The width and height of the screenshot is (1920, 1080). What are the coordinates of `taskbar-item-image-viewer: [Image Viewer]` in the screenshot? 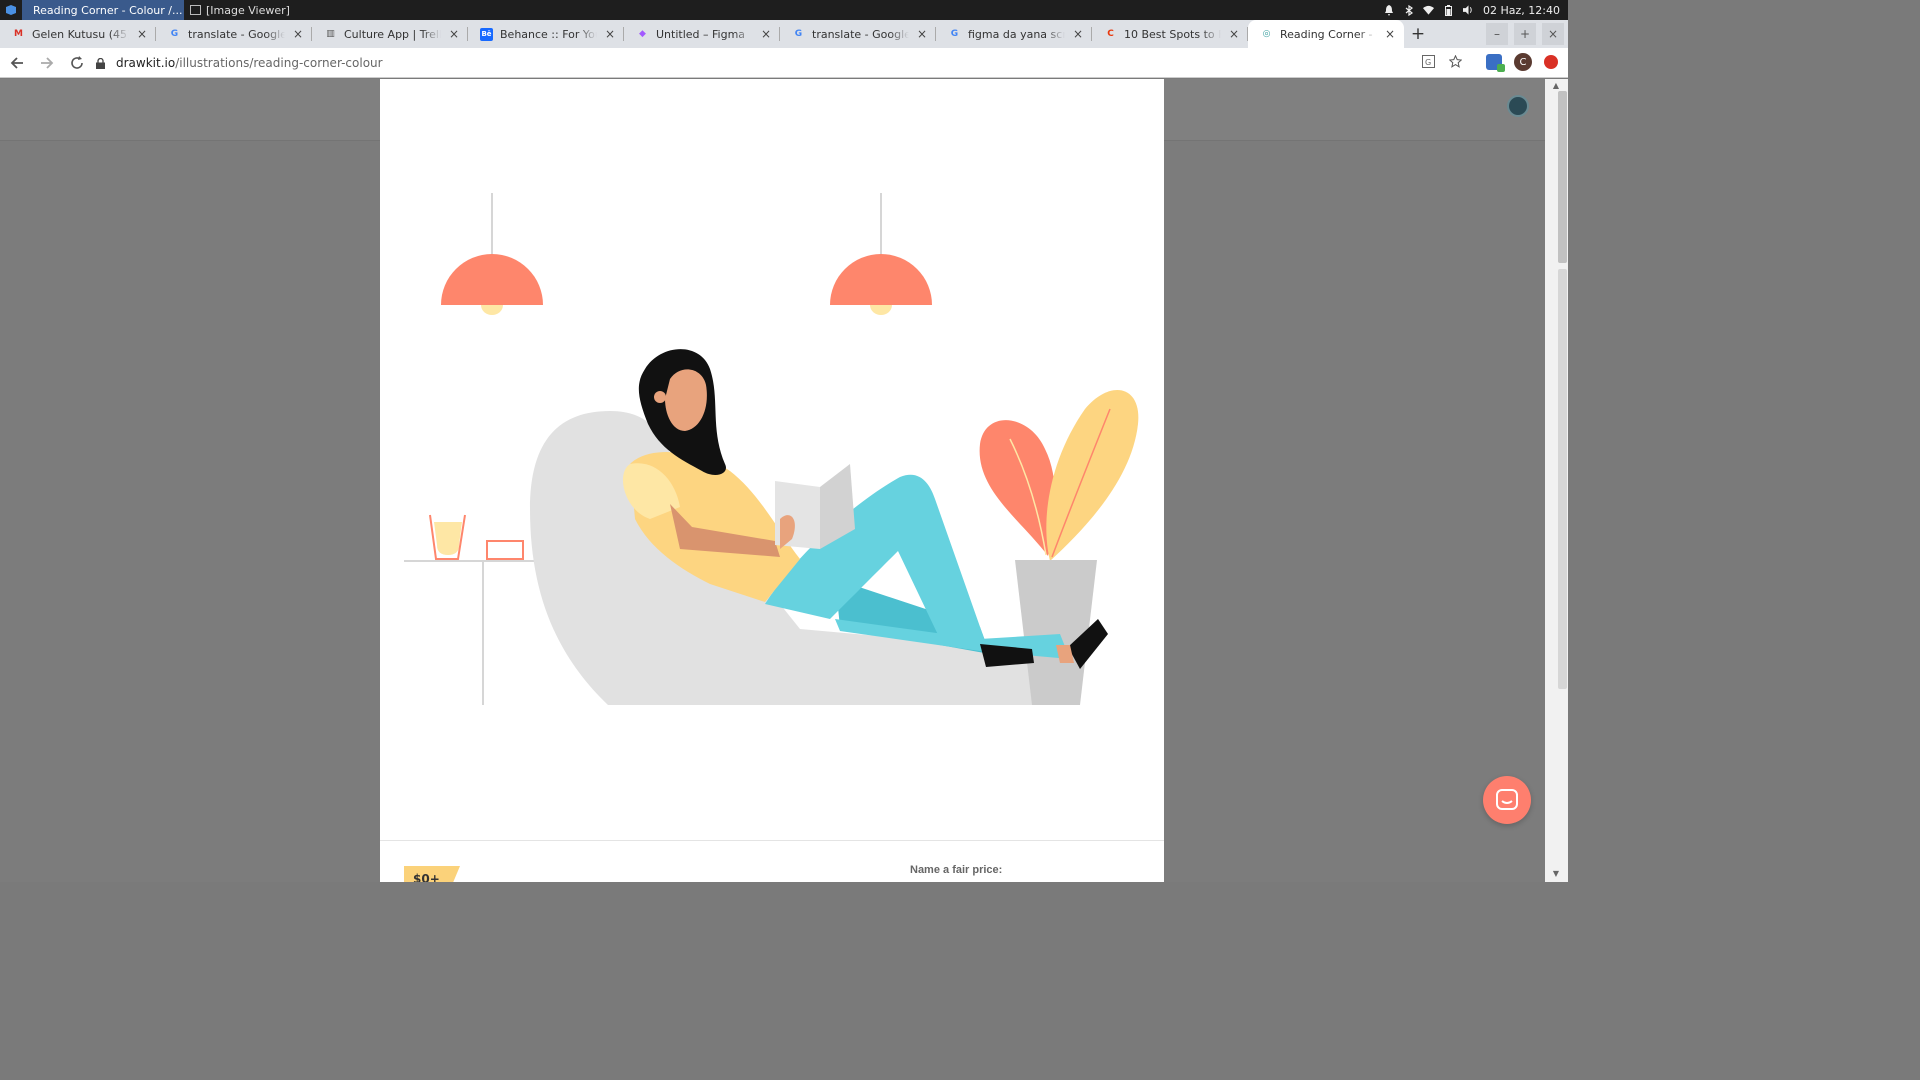 It's located at (240, 10).